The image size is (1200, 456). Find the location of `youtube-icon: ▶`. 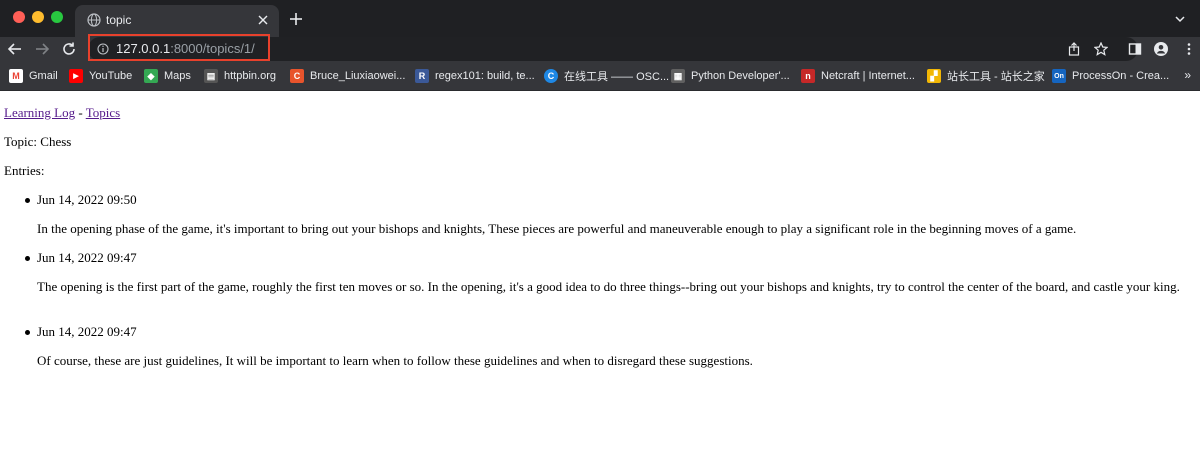

youtube-icon: ▶ is located at coordinates (76, 76).